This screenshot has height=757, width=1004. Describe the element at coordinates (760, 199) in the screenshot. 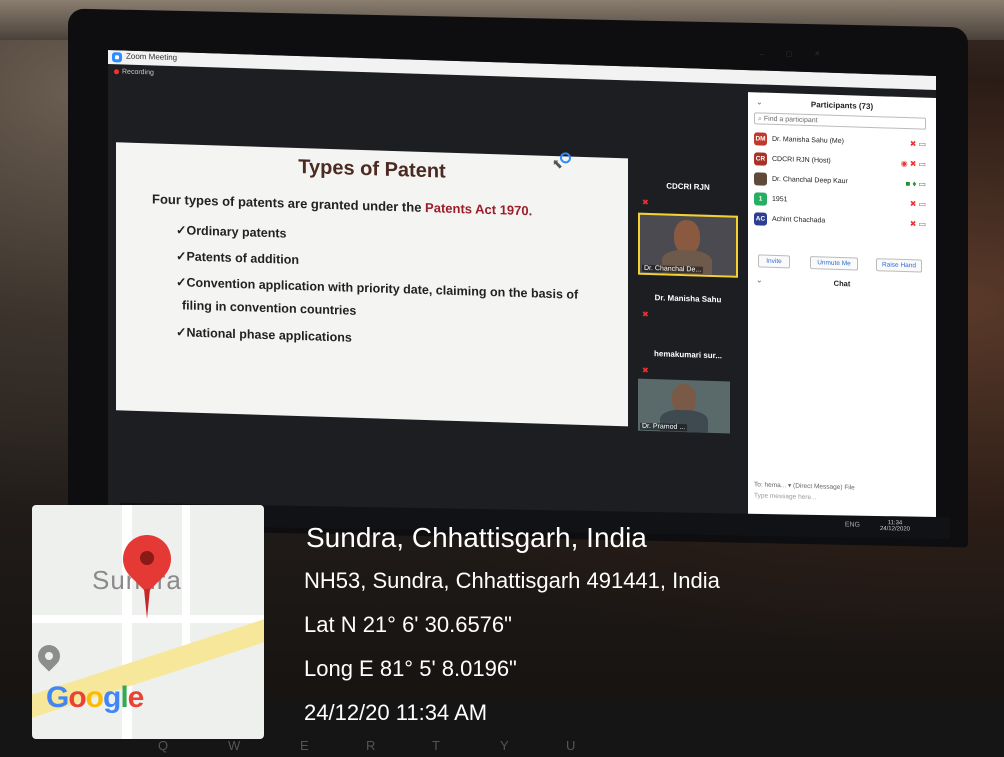

I see `avatar: 1` at that location.